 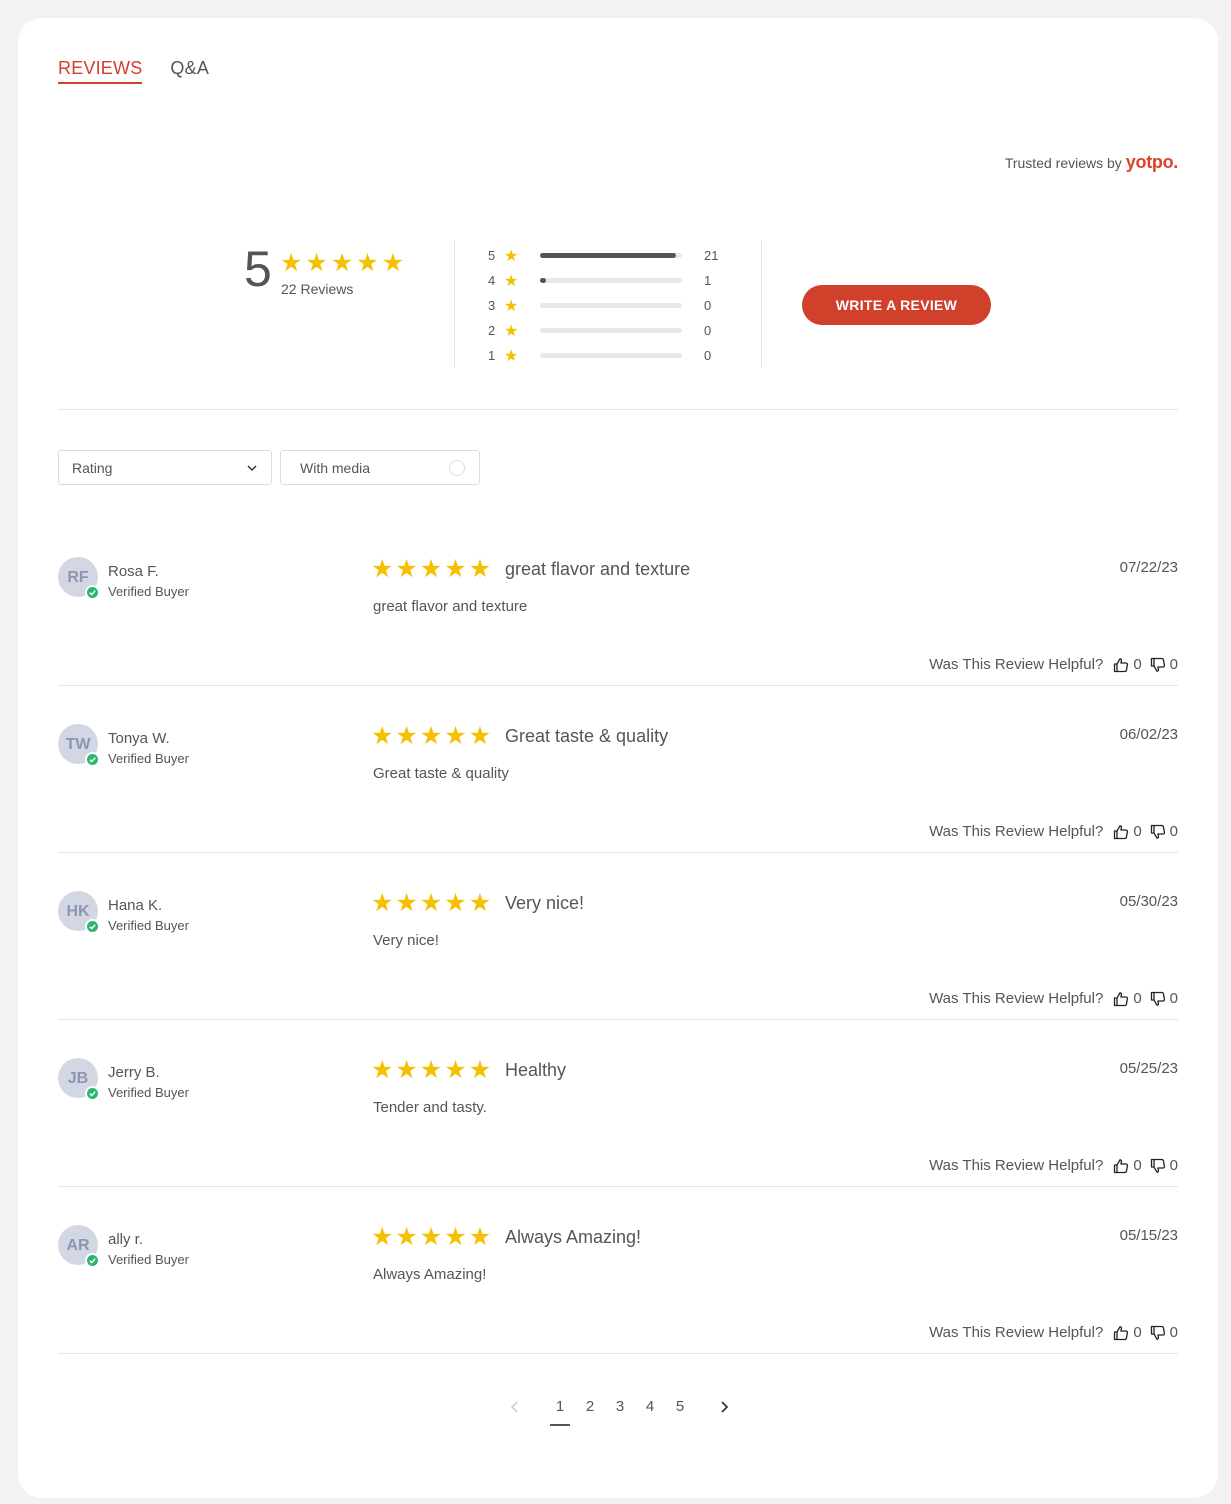 What do you see at coordinates (618, 409) in the screenshot?
I see `summary-divider` at bounding box center [618, 409].